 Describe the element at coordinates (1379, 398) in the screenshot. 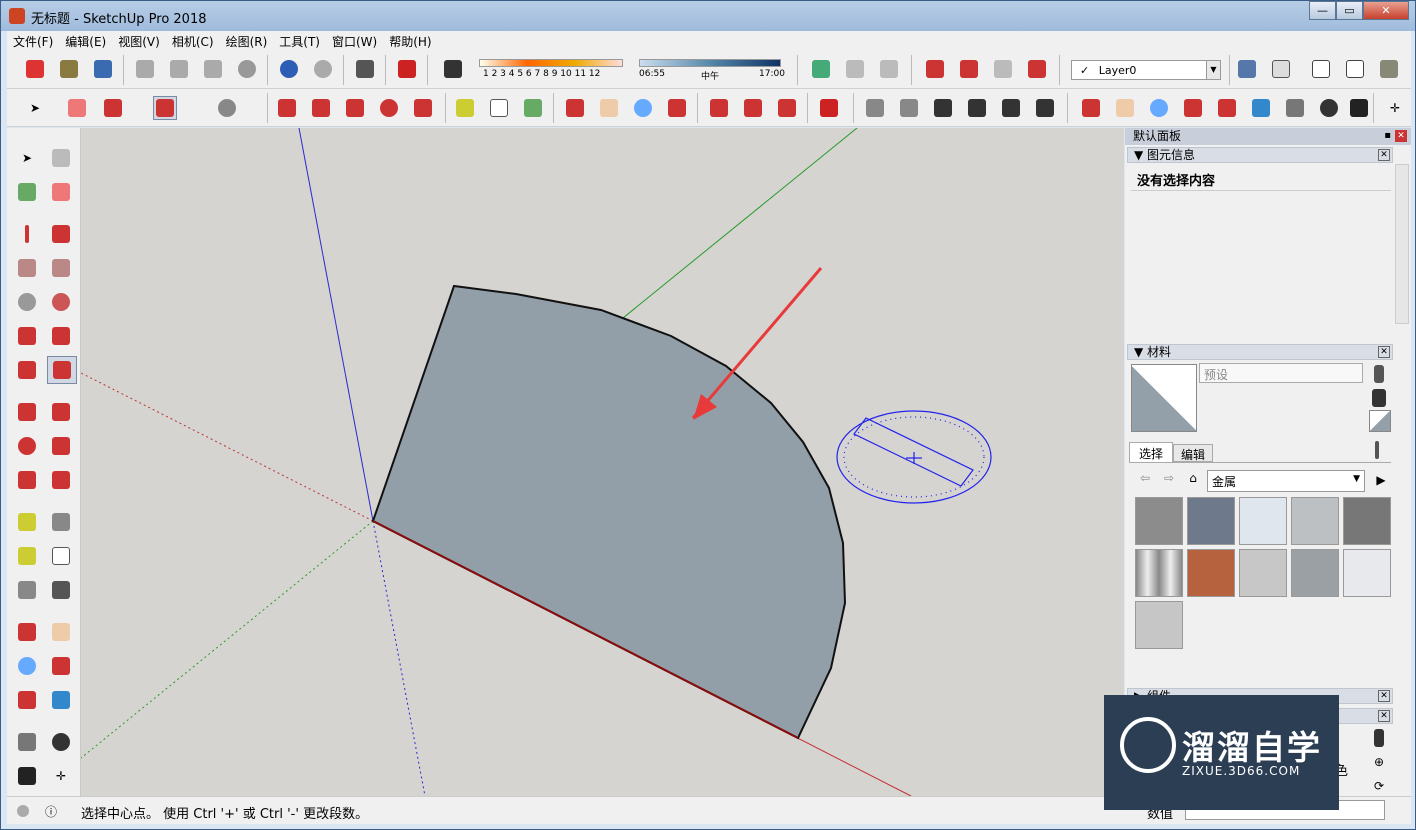

I see `paint-bucket-material-icon` at that location.